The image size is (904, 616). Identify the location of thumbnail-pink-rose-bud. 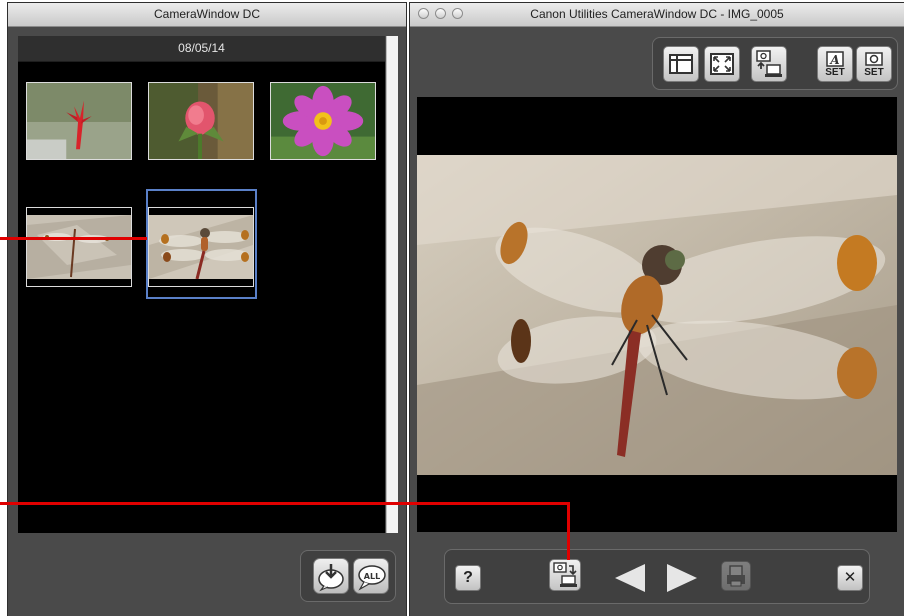
(201, 121).